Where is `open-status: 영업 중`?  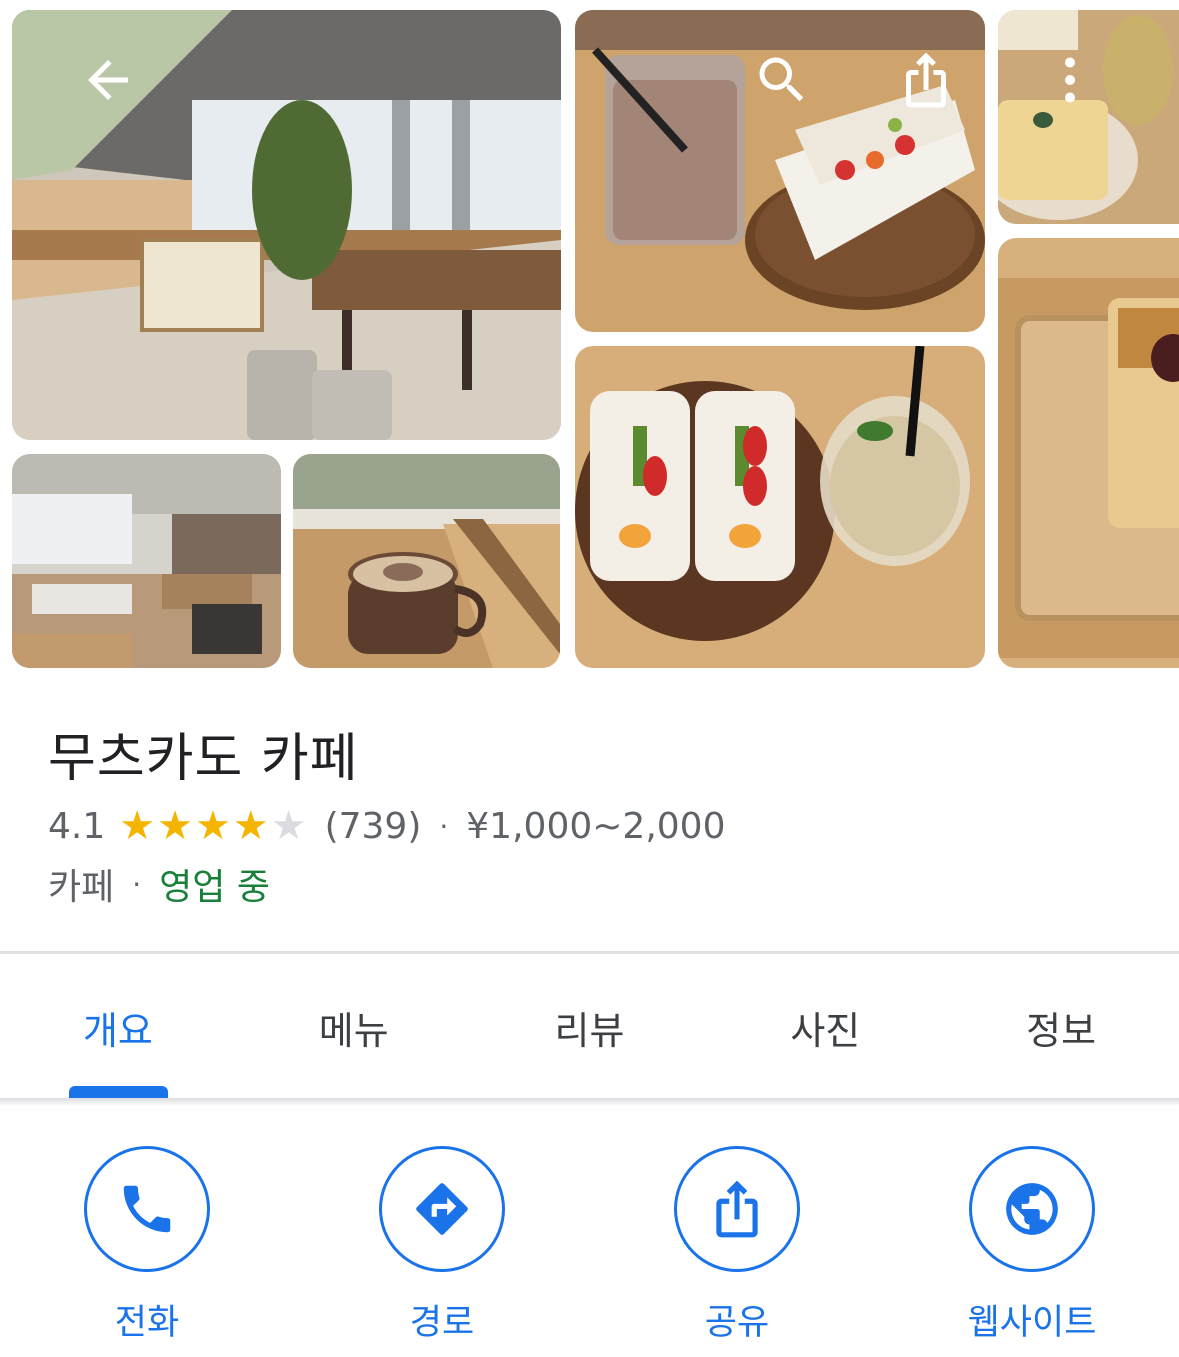
open-status: 영업 중 is located at coordinates (214, 887).